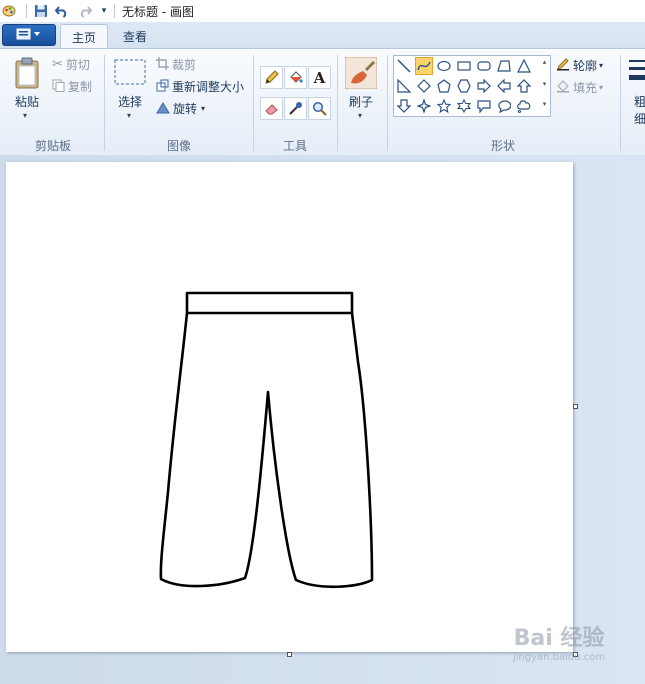  Describe the element at coordinates (289, 654) in the screenshot. I see `canvas-resize-handle-bottom` at that location.